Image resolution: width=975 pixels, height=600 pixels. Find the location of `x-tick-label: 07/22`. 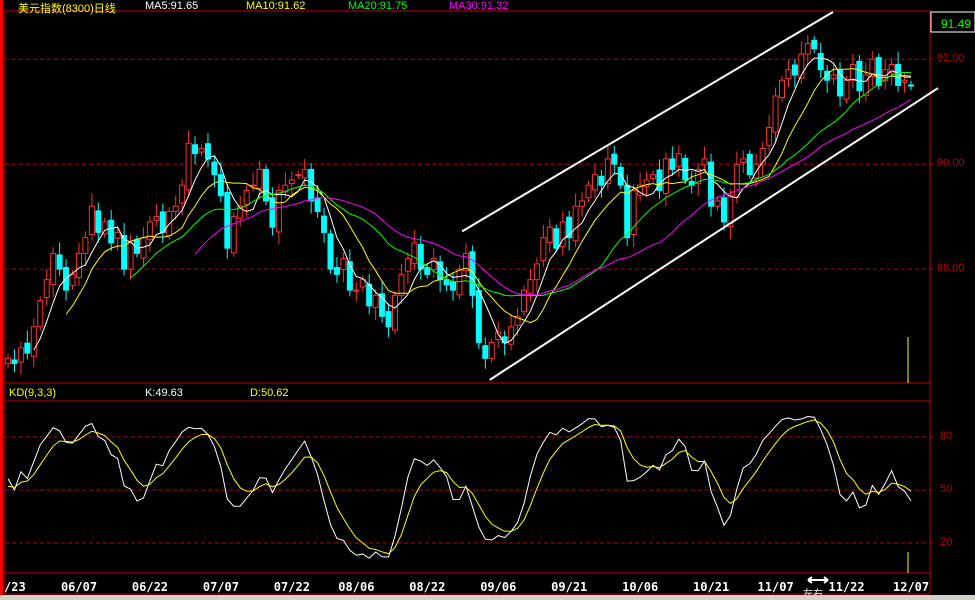

x-tick-label: 07/22 is located at coordinates (291, 587).